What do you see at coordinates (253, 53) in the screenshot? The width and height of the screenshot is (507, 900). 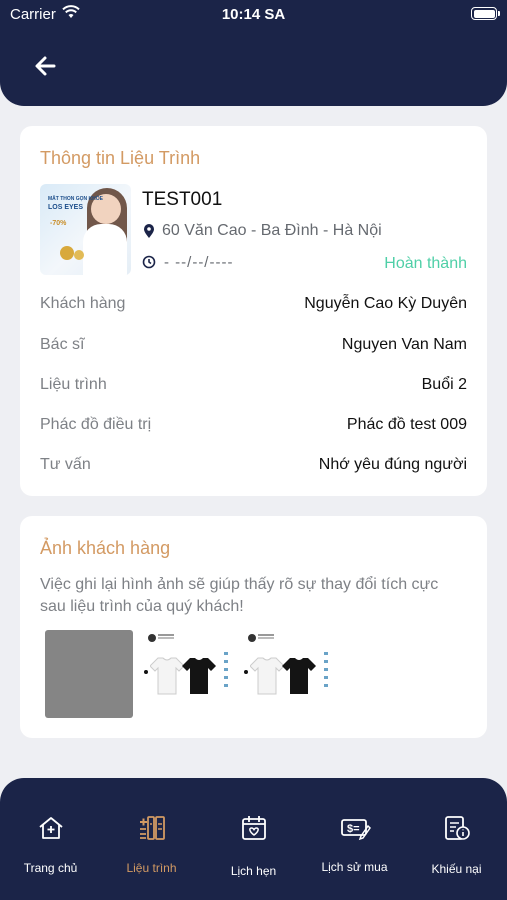 I see `top-header: Carrier 10:14 SA` at bounding box center [253, 53].